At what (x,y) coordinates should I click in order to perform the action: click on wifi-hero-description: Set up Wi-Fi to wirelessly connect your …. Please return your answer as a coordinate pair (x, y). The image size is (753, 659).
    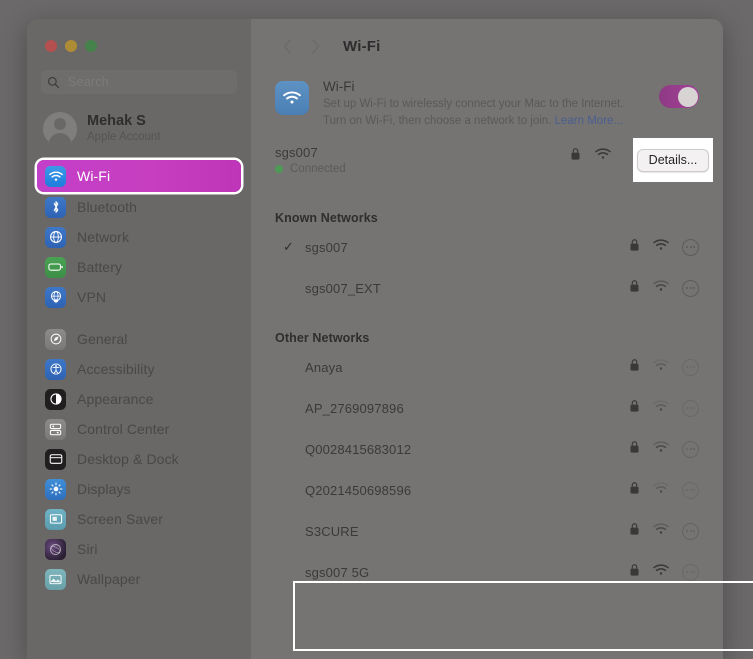
    Looking at the image, I should click on (479, 113).